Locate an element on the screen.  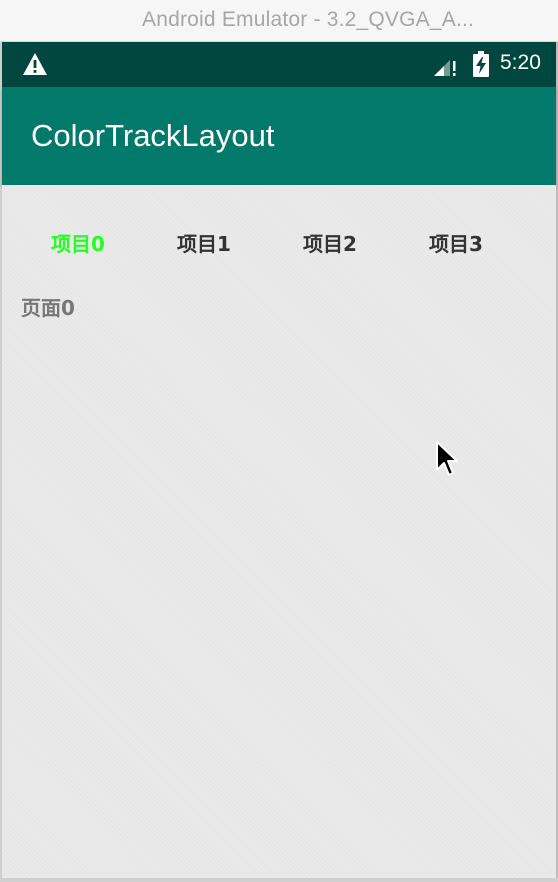
tab-item-3: 项目3 is located at coordinates (456, 244).